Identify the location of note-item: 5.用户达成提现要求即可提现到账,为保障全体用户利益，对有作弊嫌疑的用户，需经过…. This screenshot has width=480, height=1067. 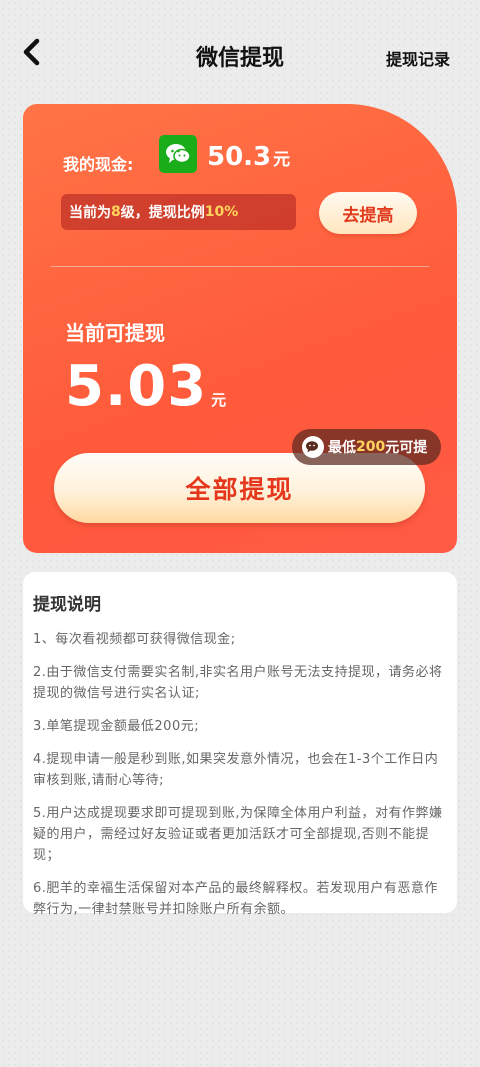
(238, 834).